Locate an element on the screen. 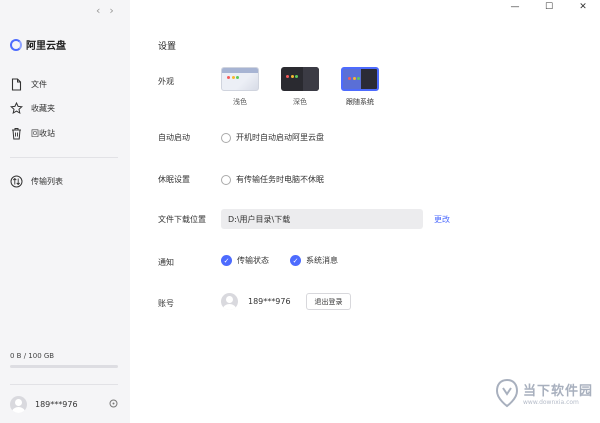 Image resolution: width=600 pixels, height=423 pixels. sidebar-user: 189***976 is located at coordinates (64, 404).